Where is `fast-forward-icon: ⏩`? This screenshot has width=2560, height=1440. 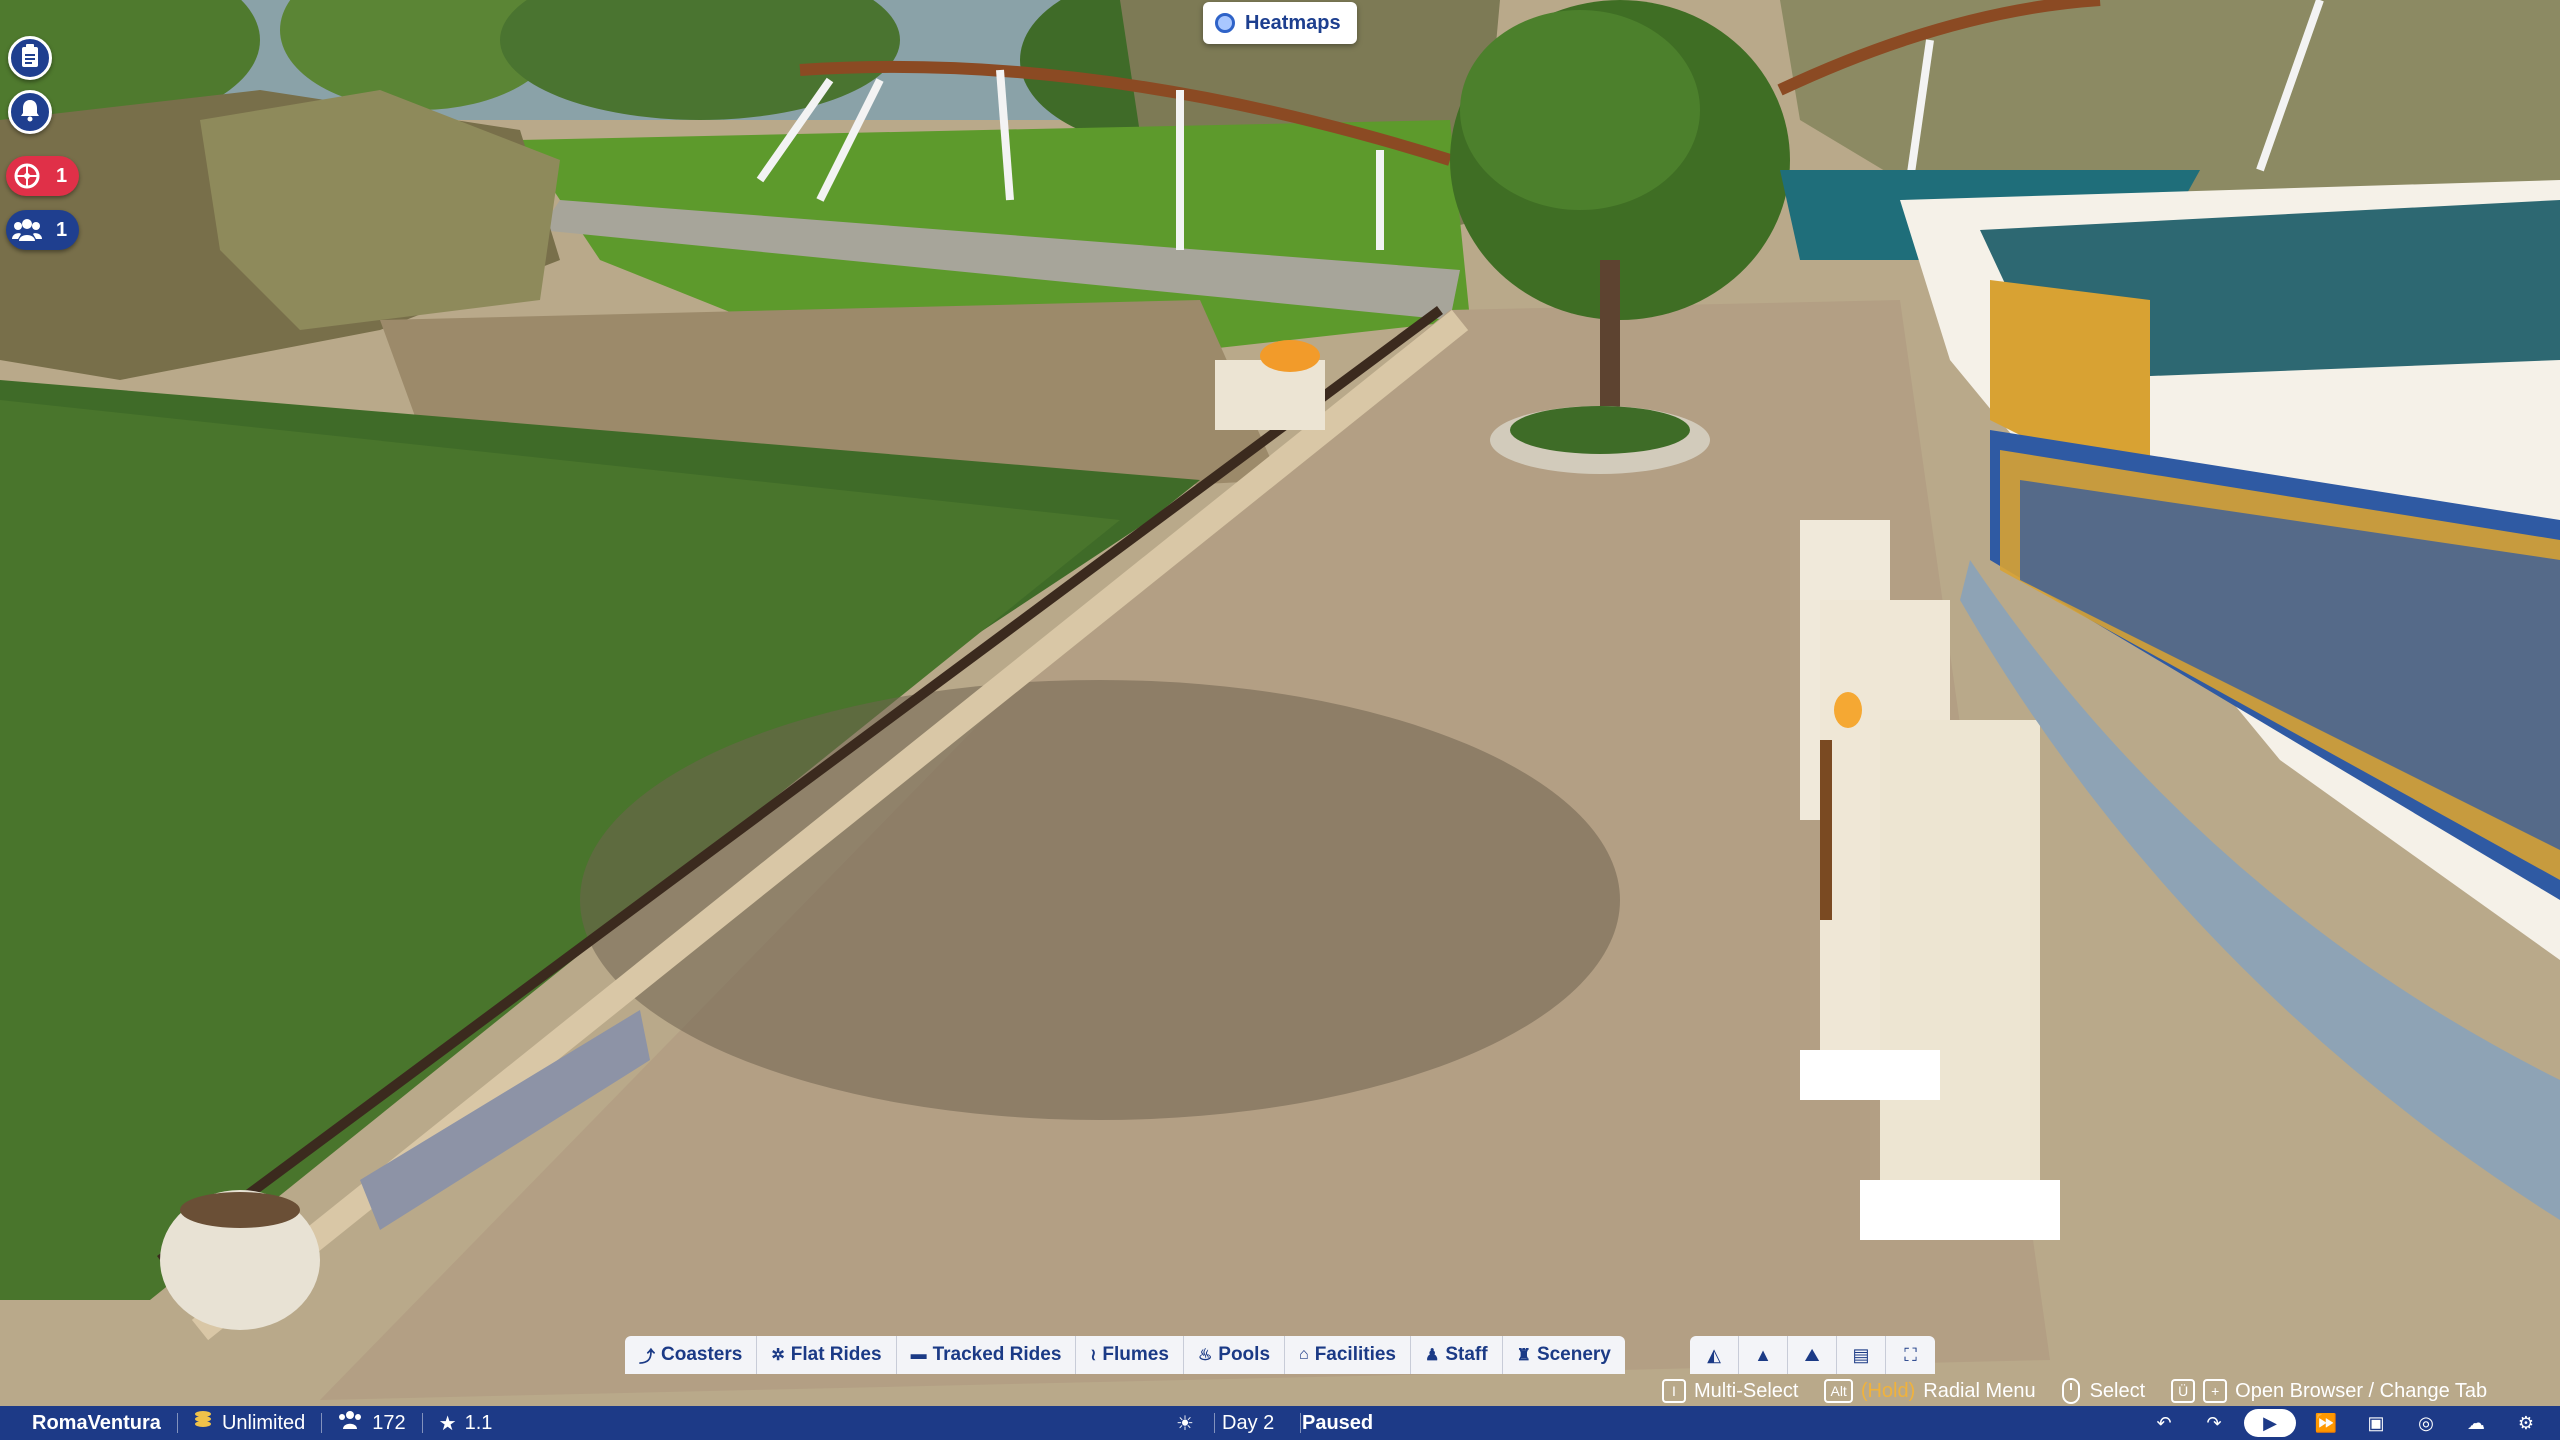 fast-forward-icon: ⏩ is located at coordinates (2326, 1422).